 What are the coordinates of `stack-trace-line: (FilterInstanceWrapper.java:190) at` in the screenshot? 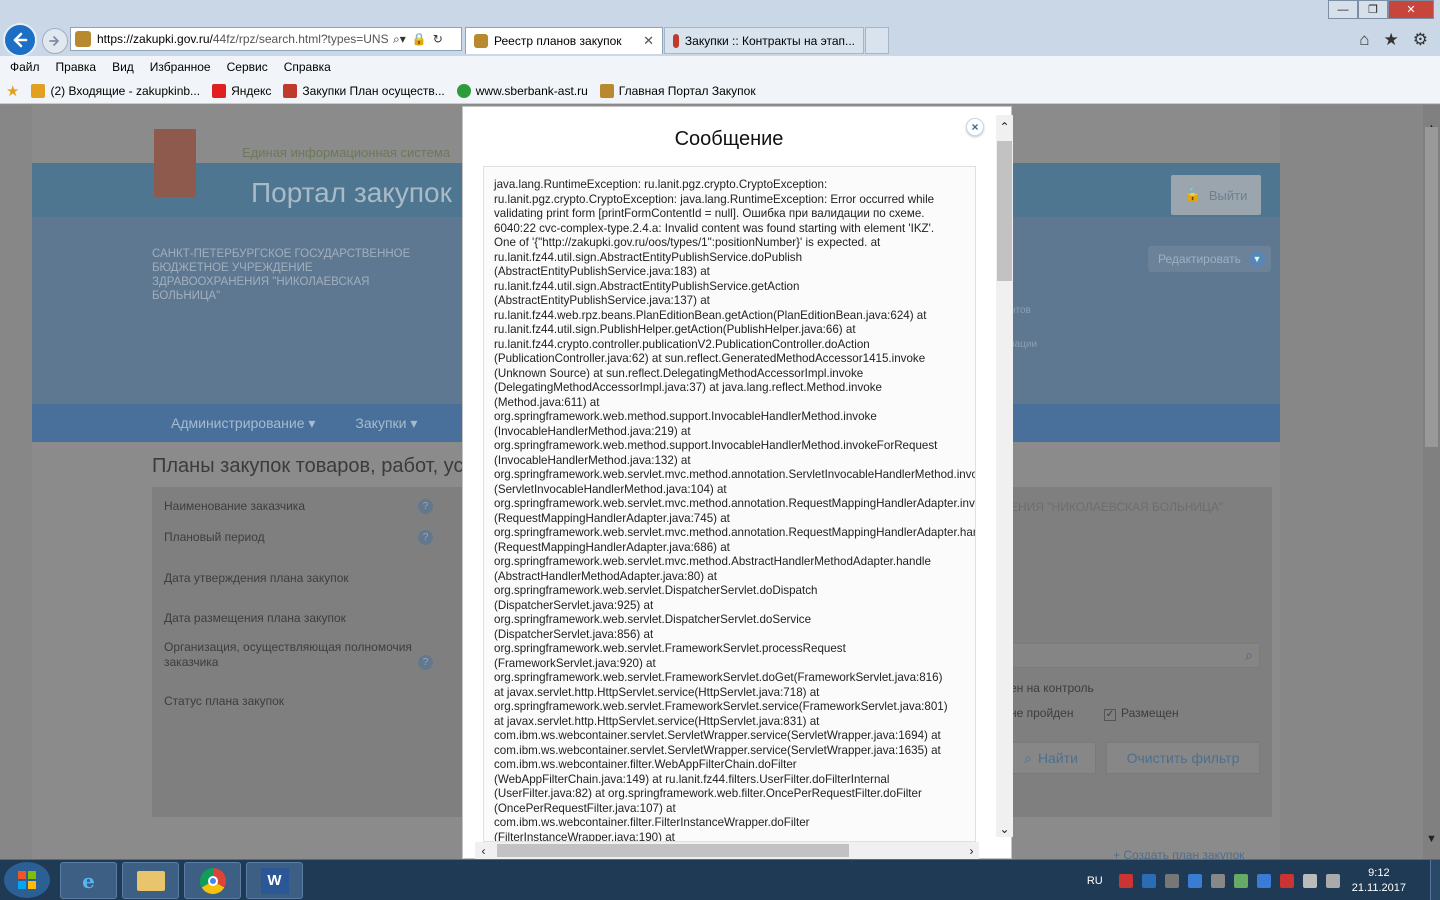 It's located at (584, 836).